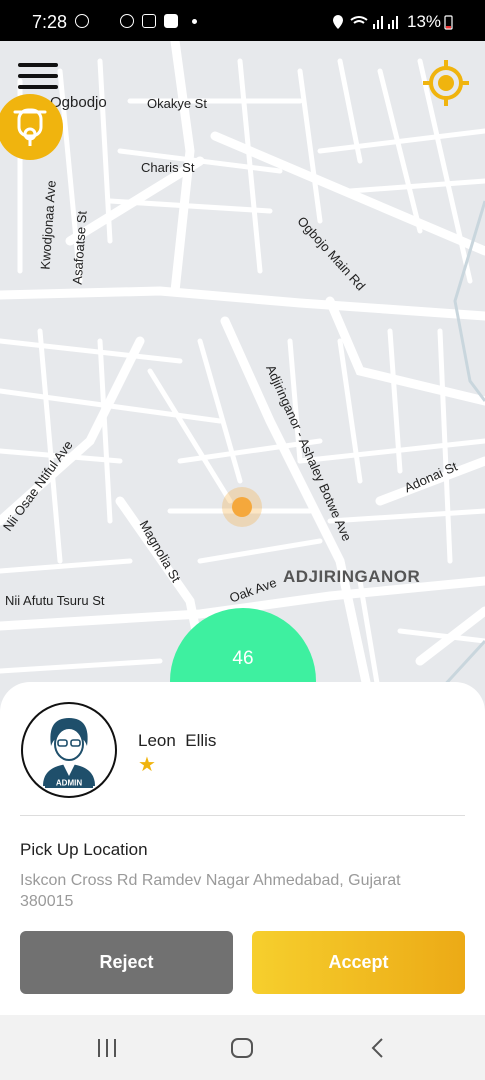 This screenshot has height=1080, width=485. Describe the element at coordinates (82, 21) in the screenshot. I see `whatsapp-icon` at that location.